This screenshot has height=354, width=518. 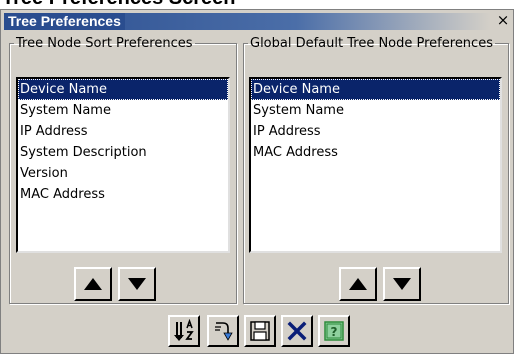 I want to click on page-heading: Tree Preferences Screen, so click(x=259, y=4).